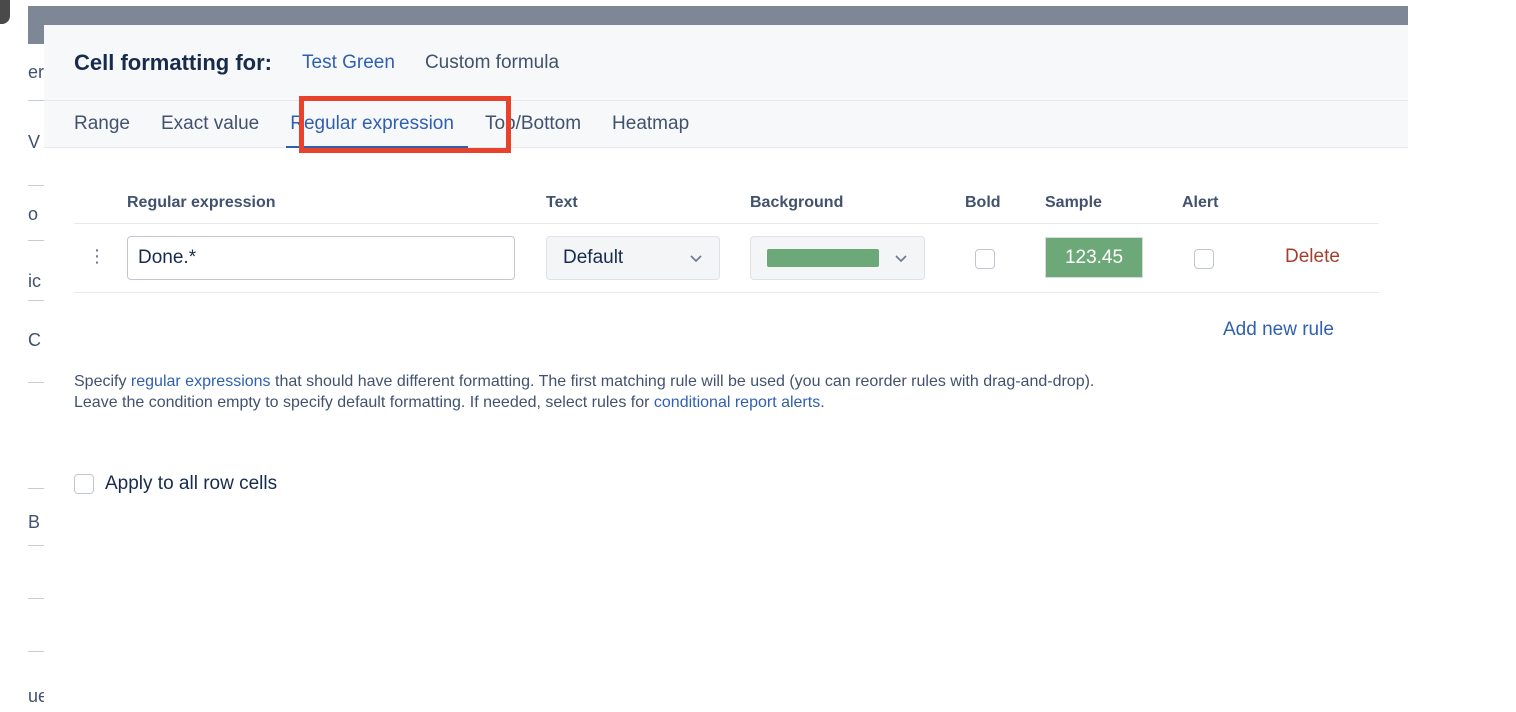  Describe the element at coordinates (201, 381) in the screenshot. I see `regular-expressions-link: regular expressions` at that location.